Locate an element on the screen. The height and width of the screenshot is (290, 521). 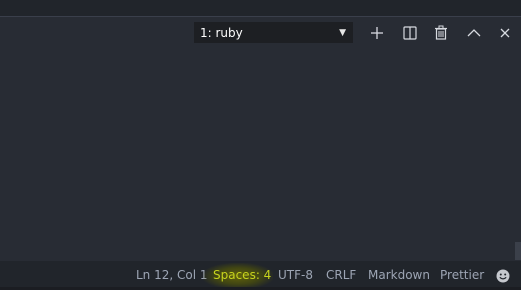
status-encoding: UTF-8 is located at coordinates (295, 275).